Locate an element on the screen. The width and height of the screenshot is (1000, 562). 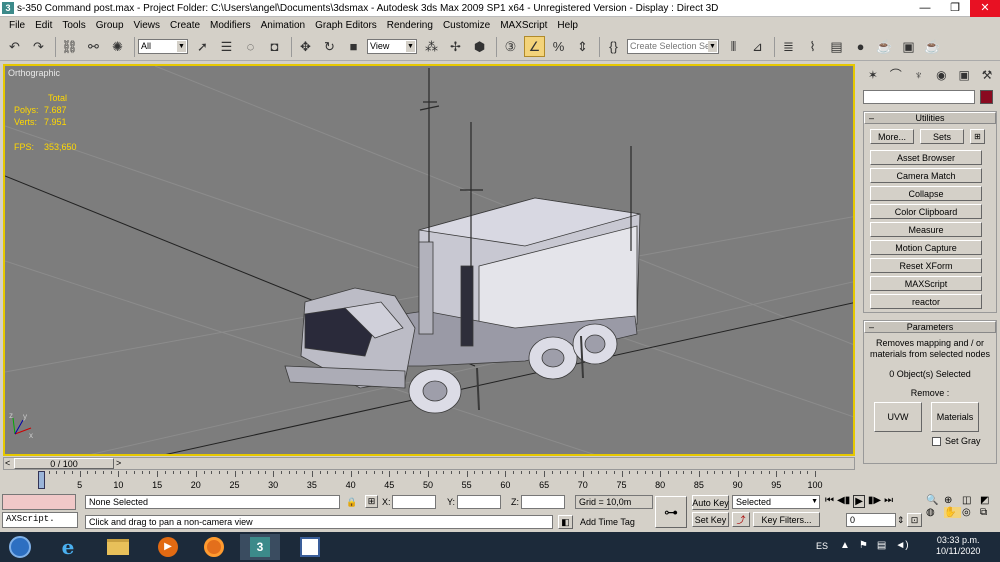
reset-xform-button: Reset XForm is located at coordinates (926, 265).